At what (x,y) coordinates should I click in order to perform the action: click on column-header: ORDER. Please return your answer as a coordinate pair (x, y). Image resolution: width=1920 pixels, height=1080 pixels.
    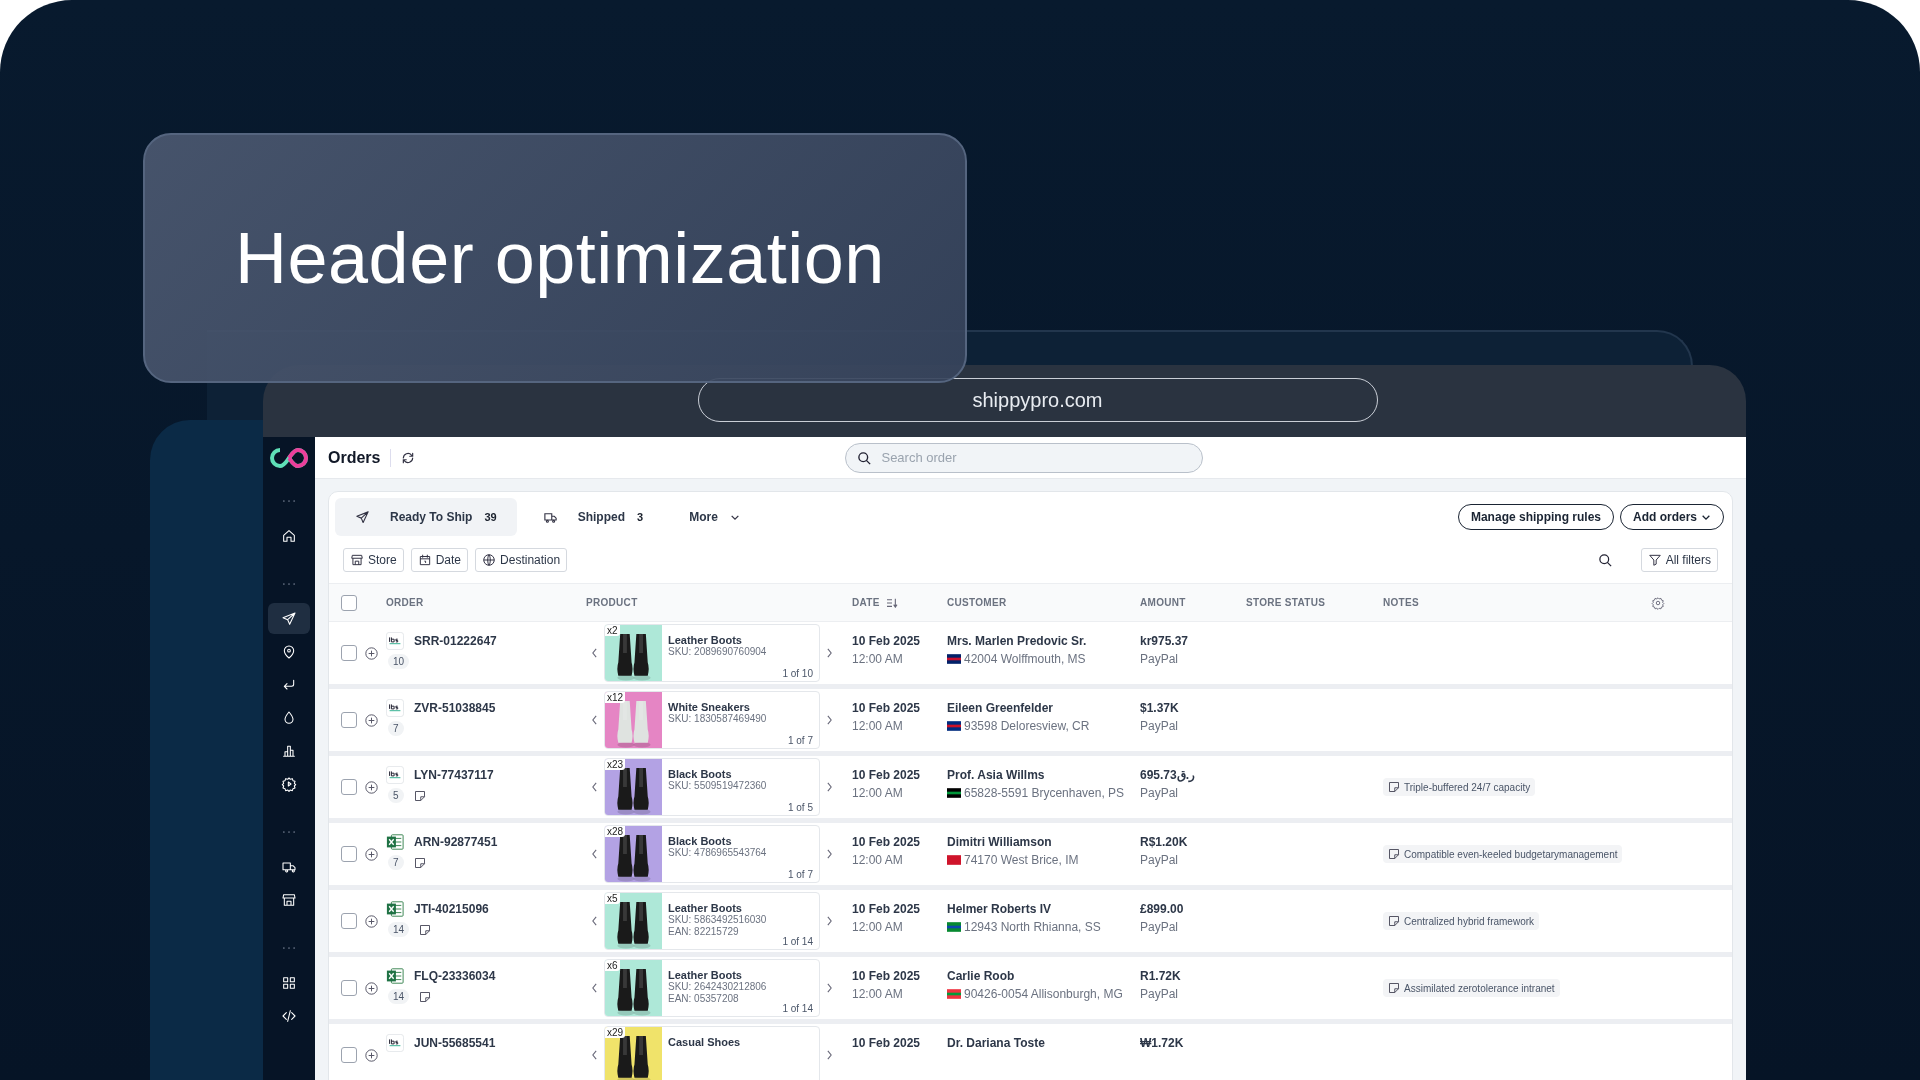
    Looking at the image, I should click on (486, 602).